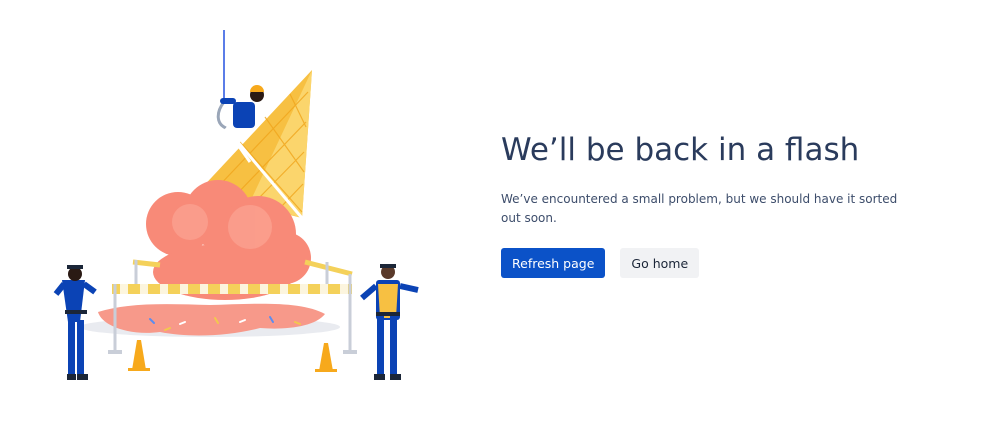 This screenshot has height=422, width=999. Describe the element at coordinates (680, 150) in the screenshot. I see `page-title: We’ll be back in a flash` at that location.